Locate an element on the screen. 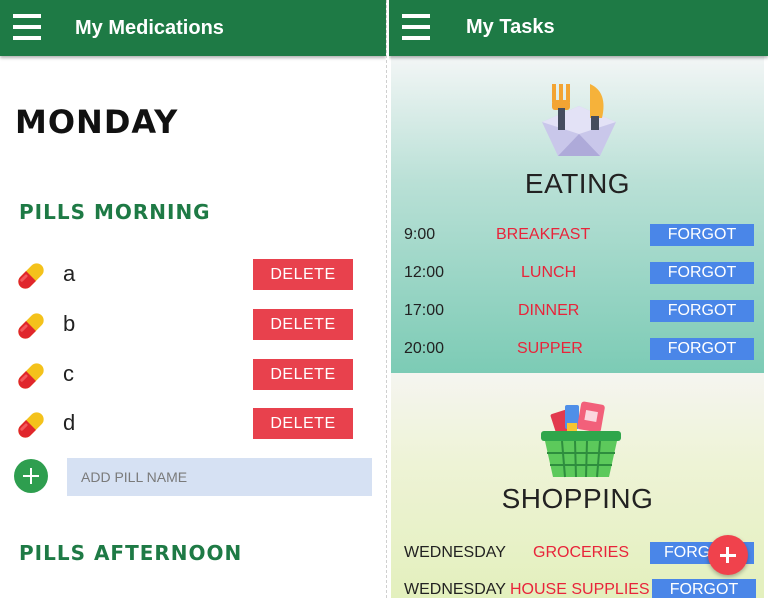 The height and width of the screenshot is (598, 768). app-title: My Medications is located at coordinates (149, 28).